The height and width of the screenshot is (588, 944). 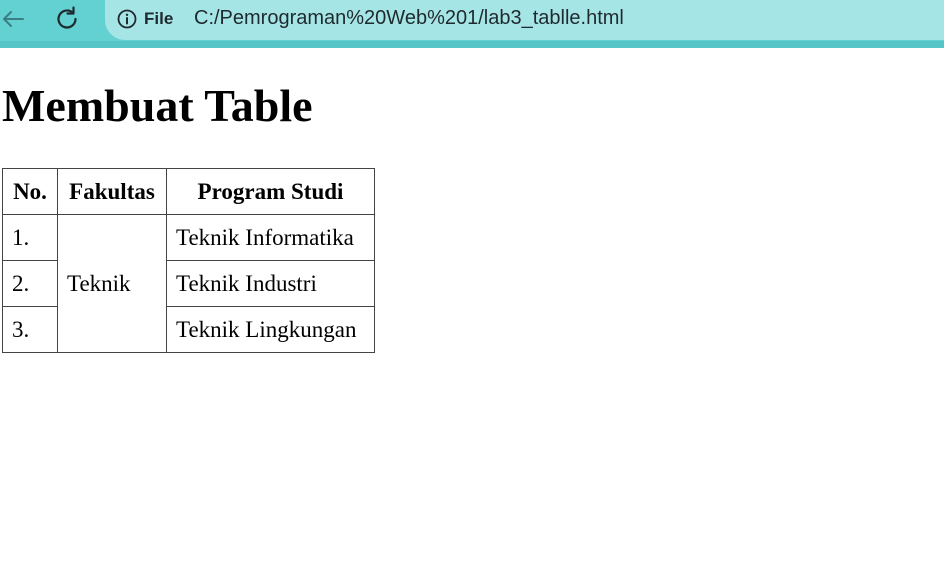 I want to click on cell-fakultas: Teknik, so click(x=112, y=283).